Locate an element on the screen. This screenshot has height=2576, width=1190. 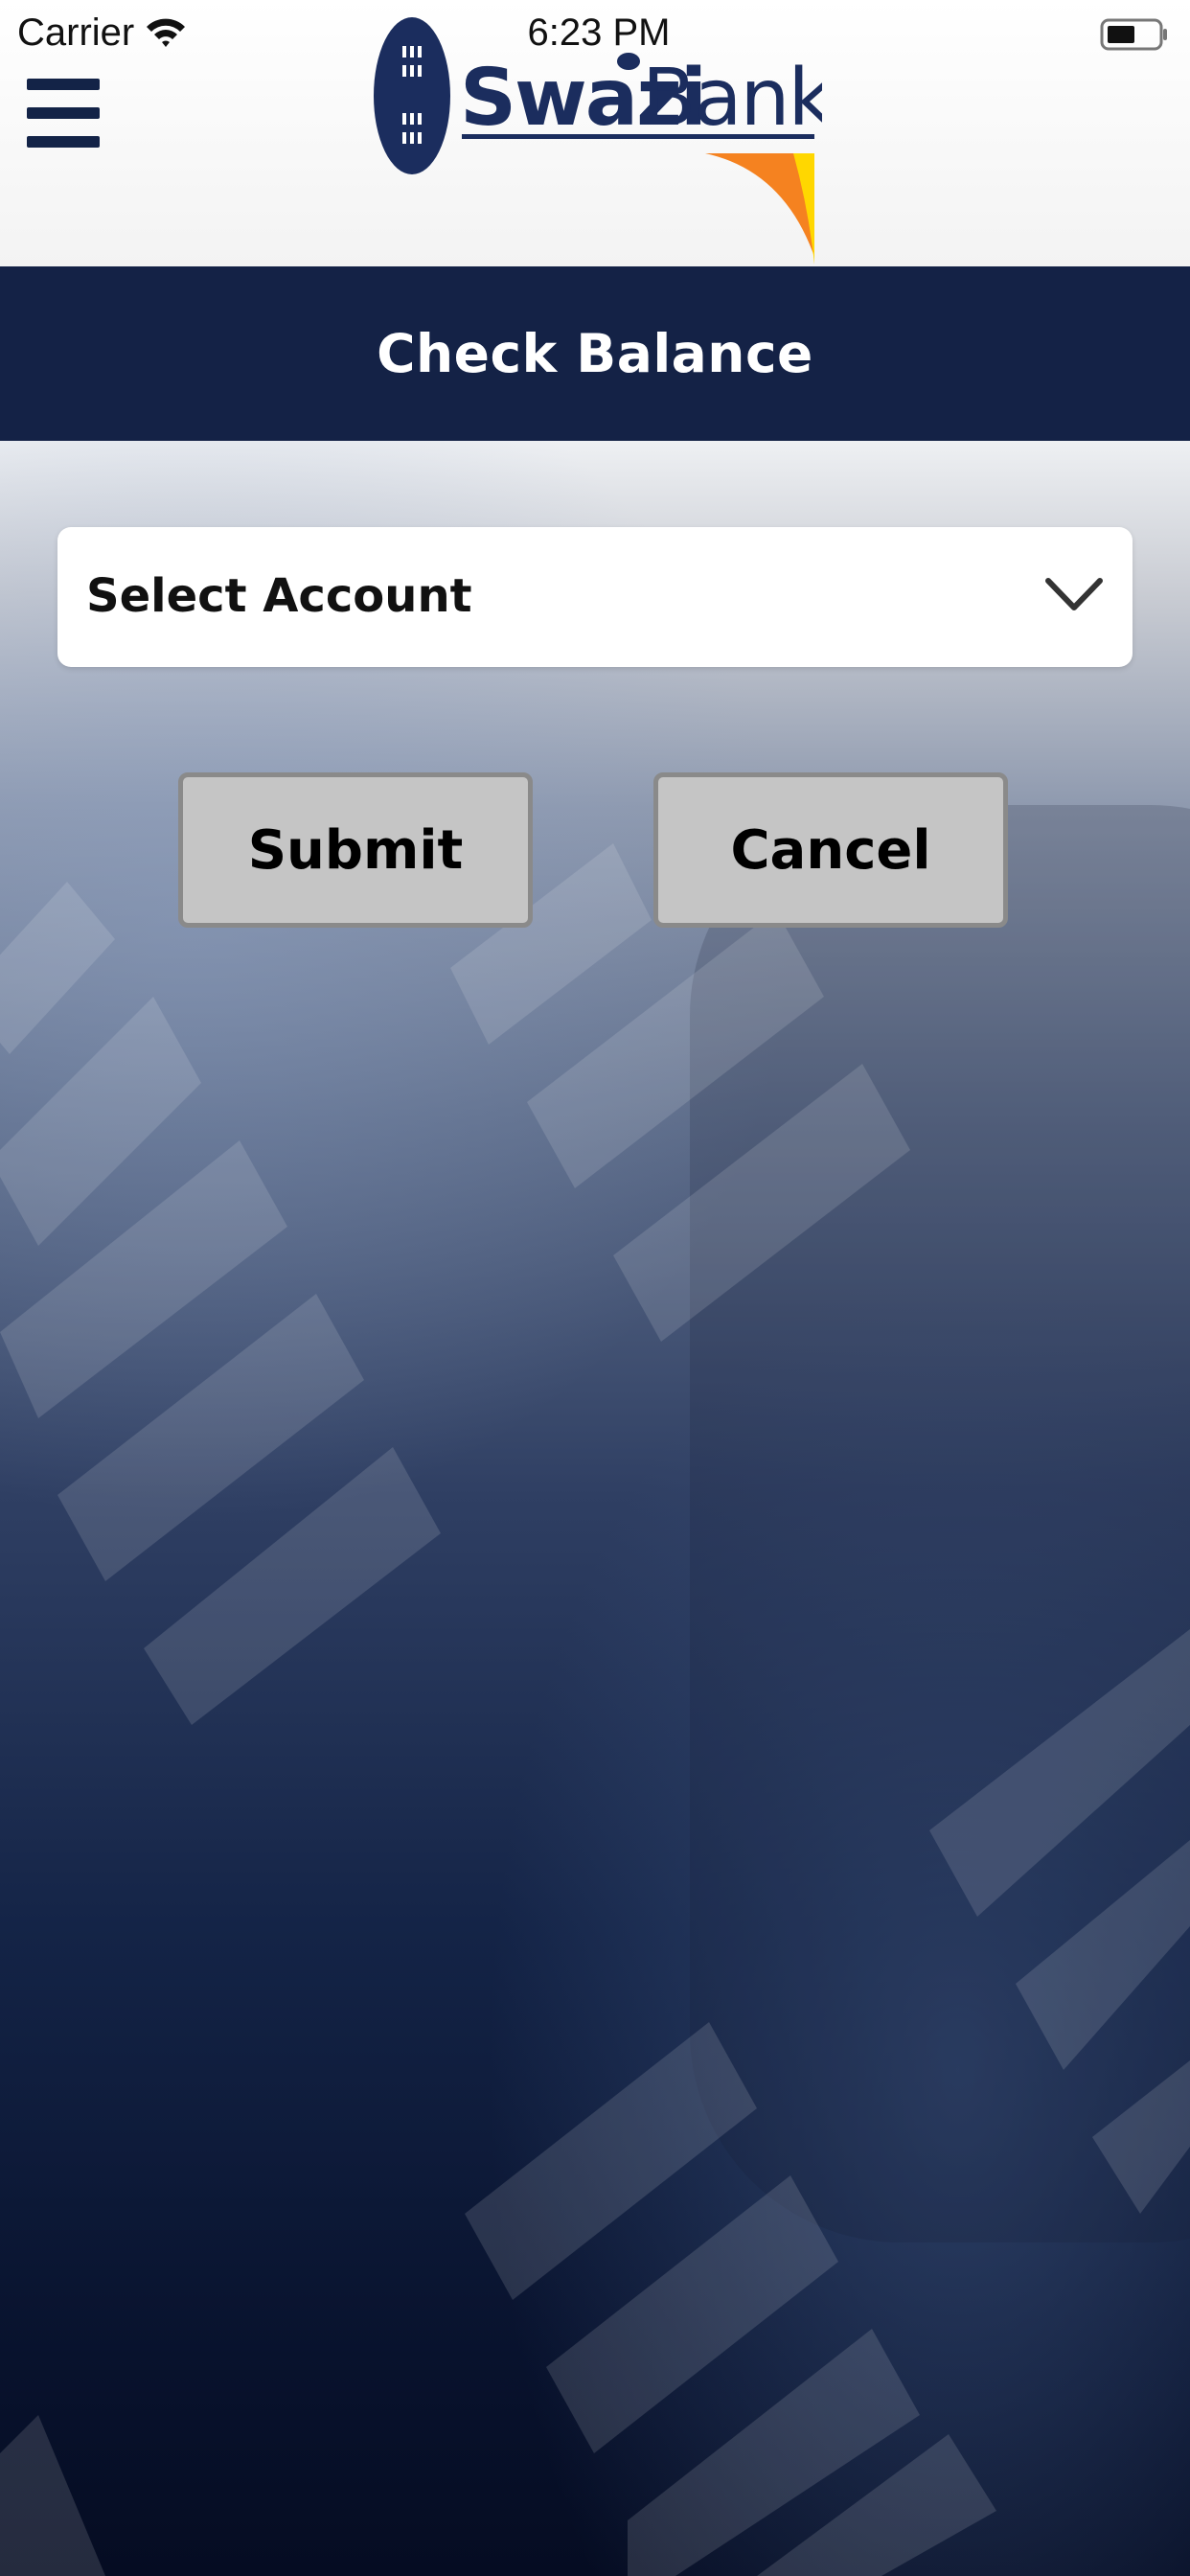
status-carrier: Carrier is located at coordinates (76, 33).